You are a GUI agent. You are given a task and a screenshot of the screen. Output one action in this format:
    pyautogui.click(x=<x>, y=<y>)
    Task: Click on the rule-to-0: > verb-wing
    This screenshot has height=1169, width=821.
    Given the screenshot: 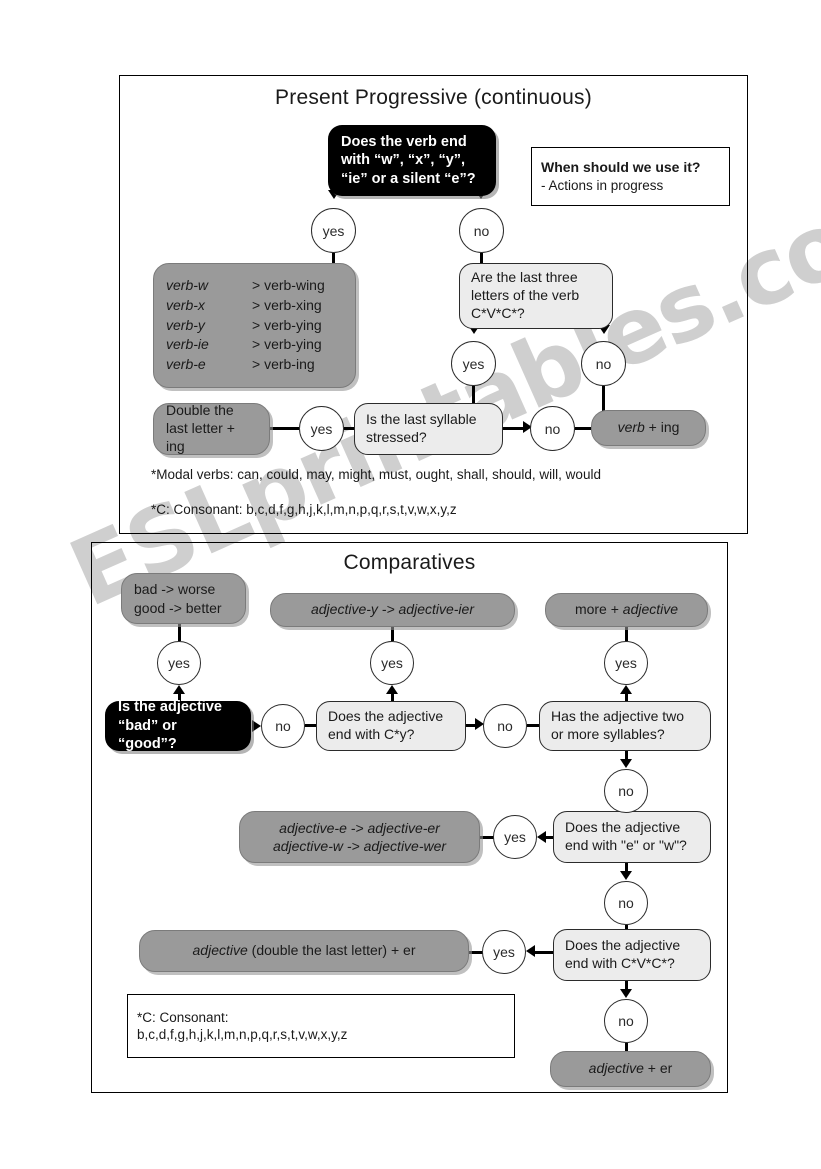 What is the action you would take?
    pyautogui.click(x=288, y=284)
    